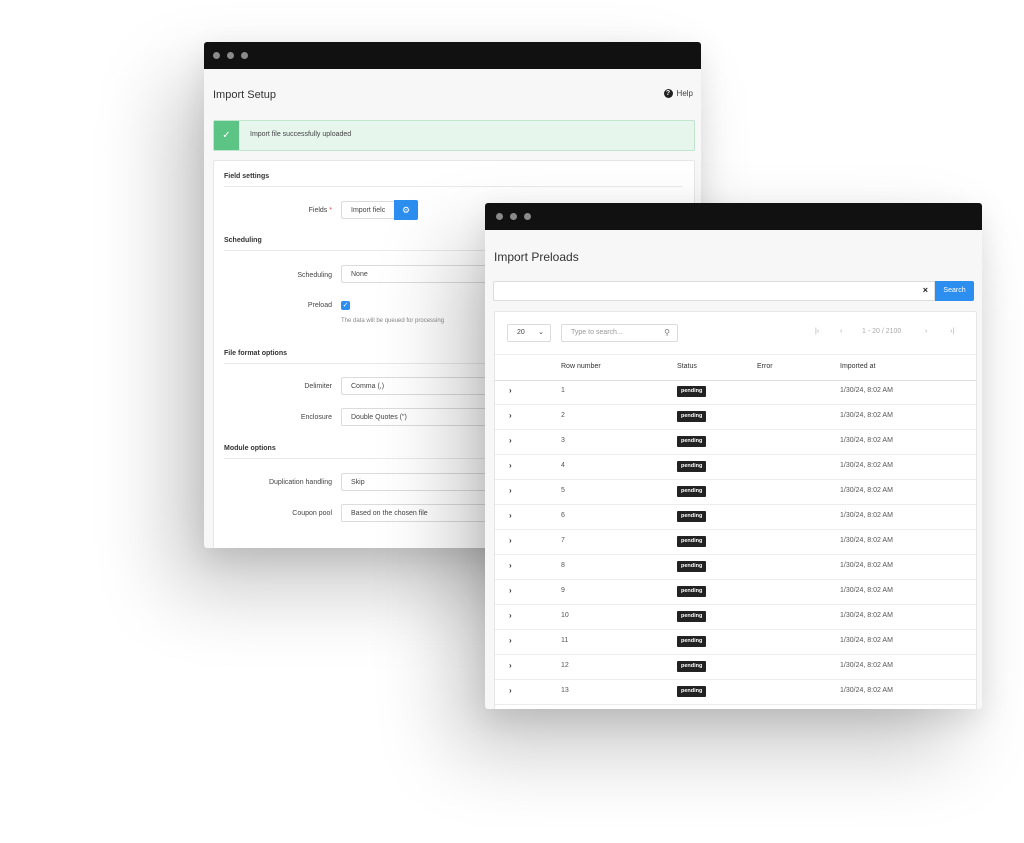 The width and height of the screenshot is (1024, 843). What do you see at coordinates (735, 492) in the screenshot?
I see `table-row: › 5 pending 1/30/24, 8:02 AM` at bounding box center [735, 492].